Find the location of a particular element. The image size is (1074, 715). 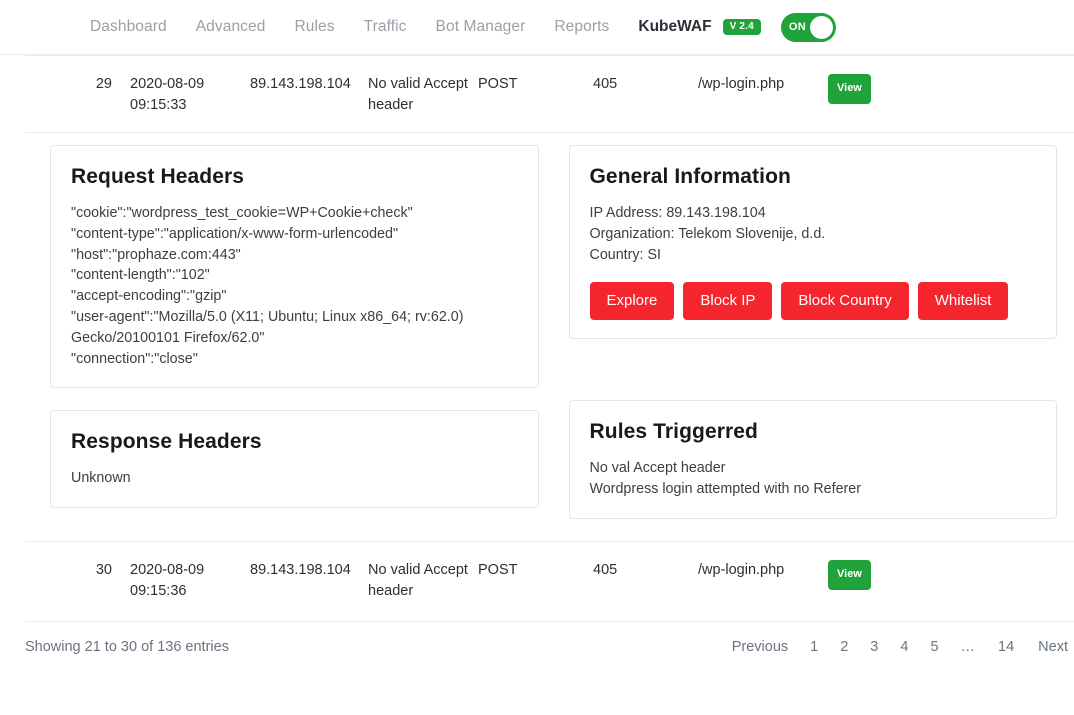

ip-address-value: IP Address: 89.143.198.104 is located at coordinates (677, 213).